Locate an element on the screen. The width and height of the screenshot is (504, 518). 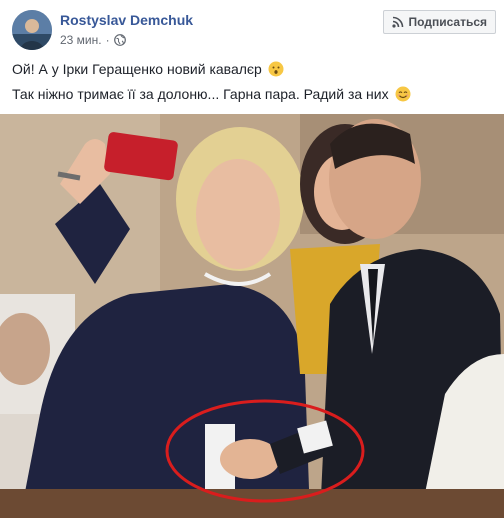
post-meta: 23 мин. · is located at coordinates (93, 40).